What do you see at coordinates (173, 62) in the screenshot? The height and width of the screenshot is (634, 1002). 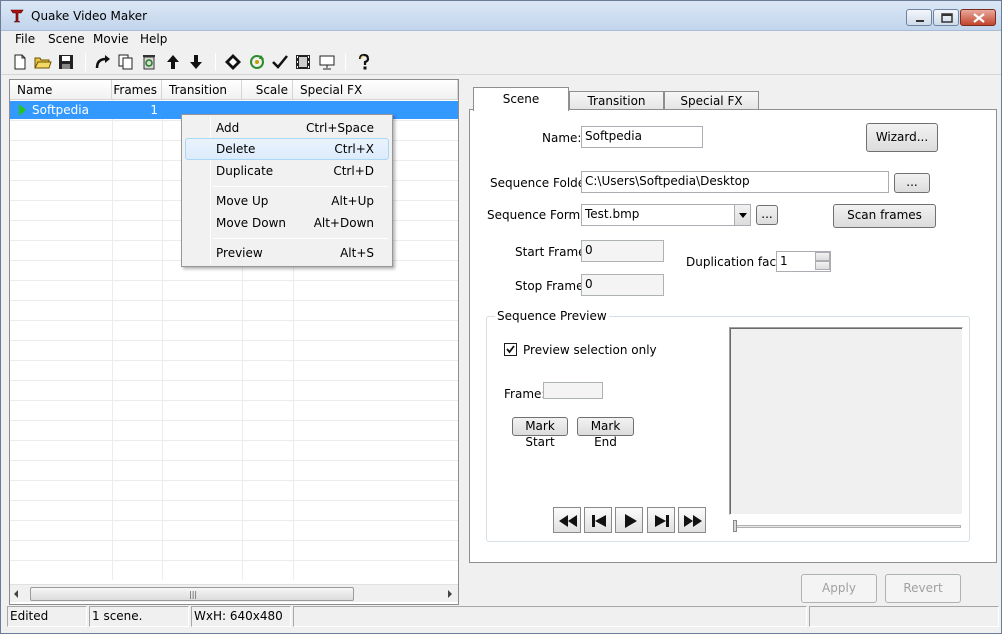 I see `move-up-icon` at bounding box center [173, 62].